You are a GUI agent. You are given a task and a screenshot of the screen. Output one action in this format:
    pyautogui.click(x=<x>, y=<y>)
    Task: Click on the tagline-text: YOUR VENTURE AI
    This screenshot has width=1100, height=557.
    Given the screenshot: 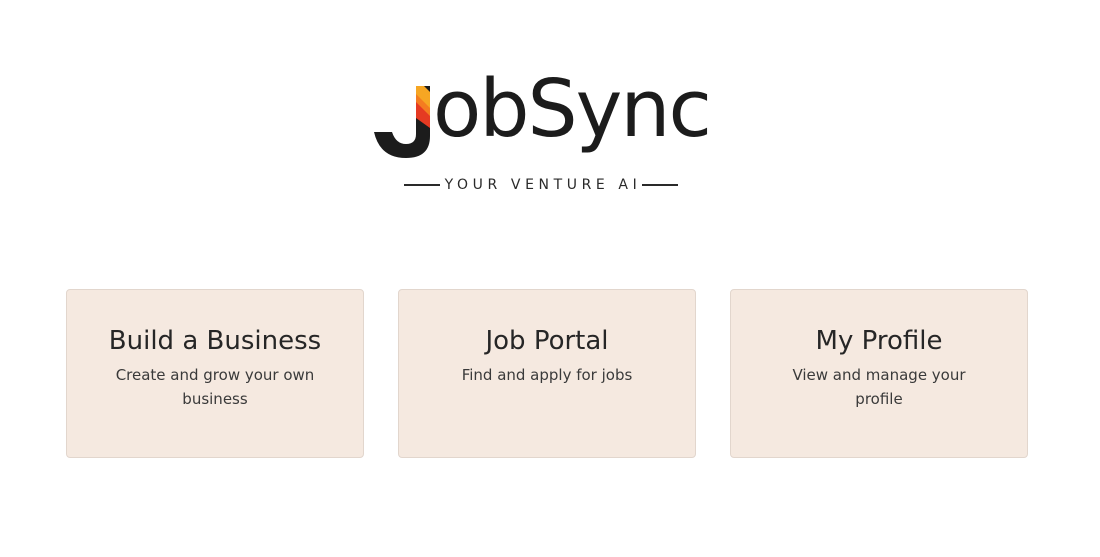 What is the action you would take?
    pyautogui.click(x=543, y=185)
    